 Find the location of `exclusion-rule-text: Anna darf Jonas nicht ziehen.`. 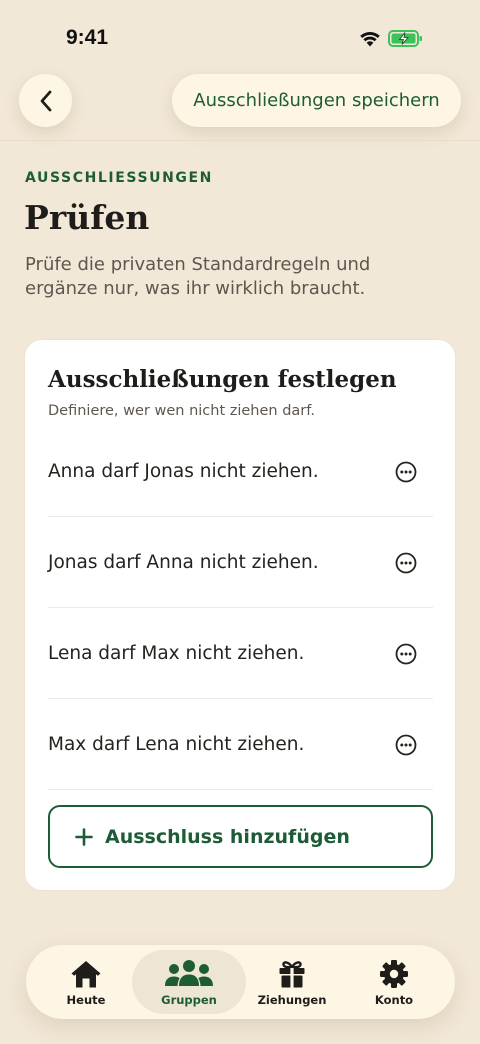

exclusion-rule-text: Anna darf Jonas nicht ziehen. is located at coordinates (183, 471).